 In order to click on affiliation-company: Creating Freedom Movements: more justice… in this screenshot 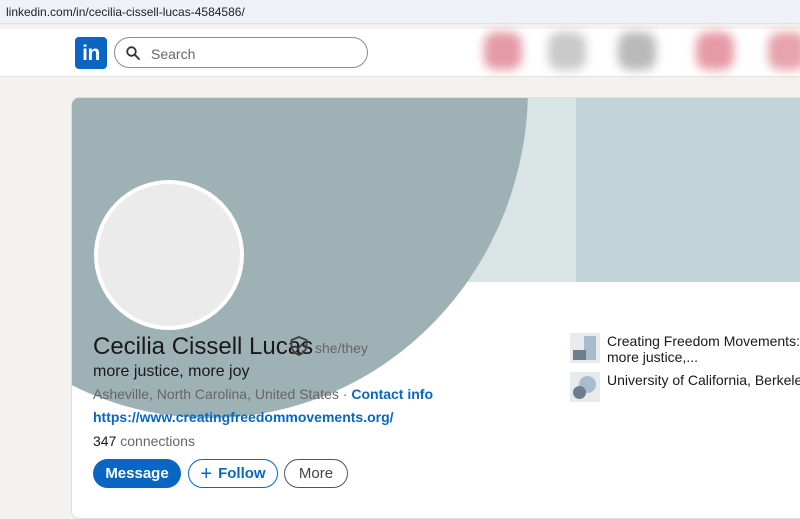, I will do `click(685, 349)`.